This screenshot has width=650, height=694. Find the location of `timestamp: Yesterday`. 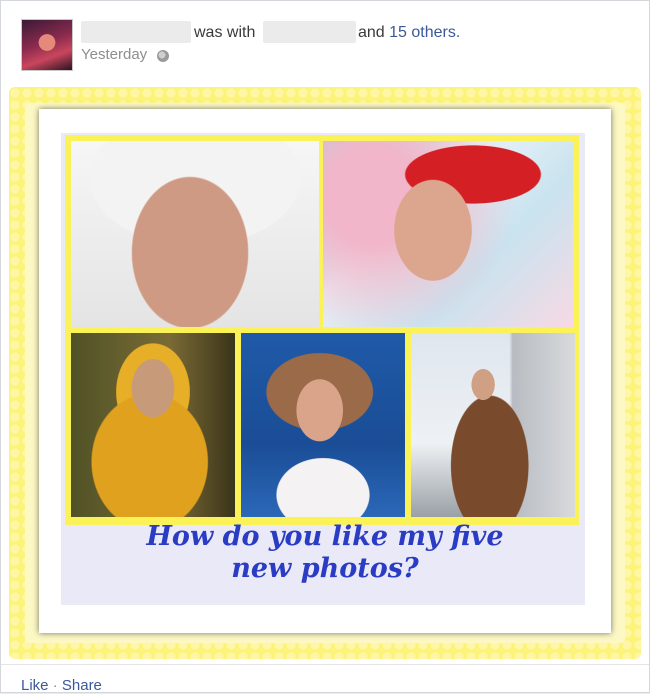

timestamp: Yesterday is located at coordinates (114, 54).